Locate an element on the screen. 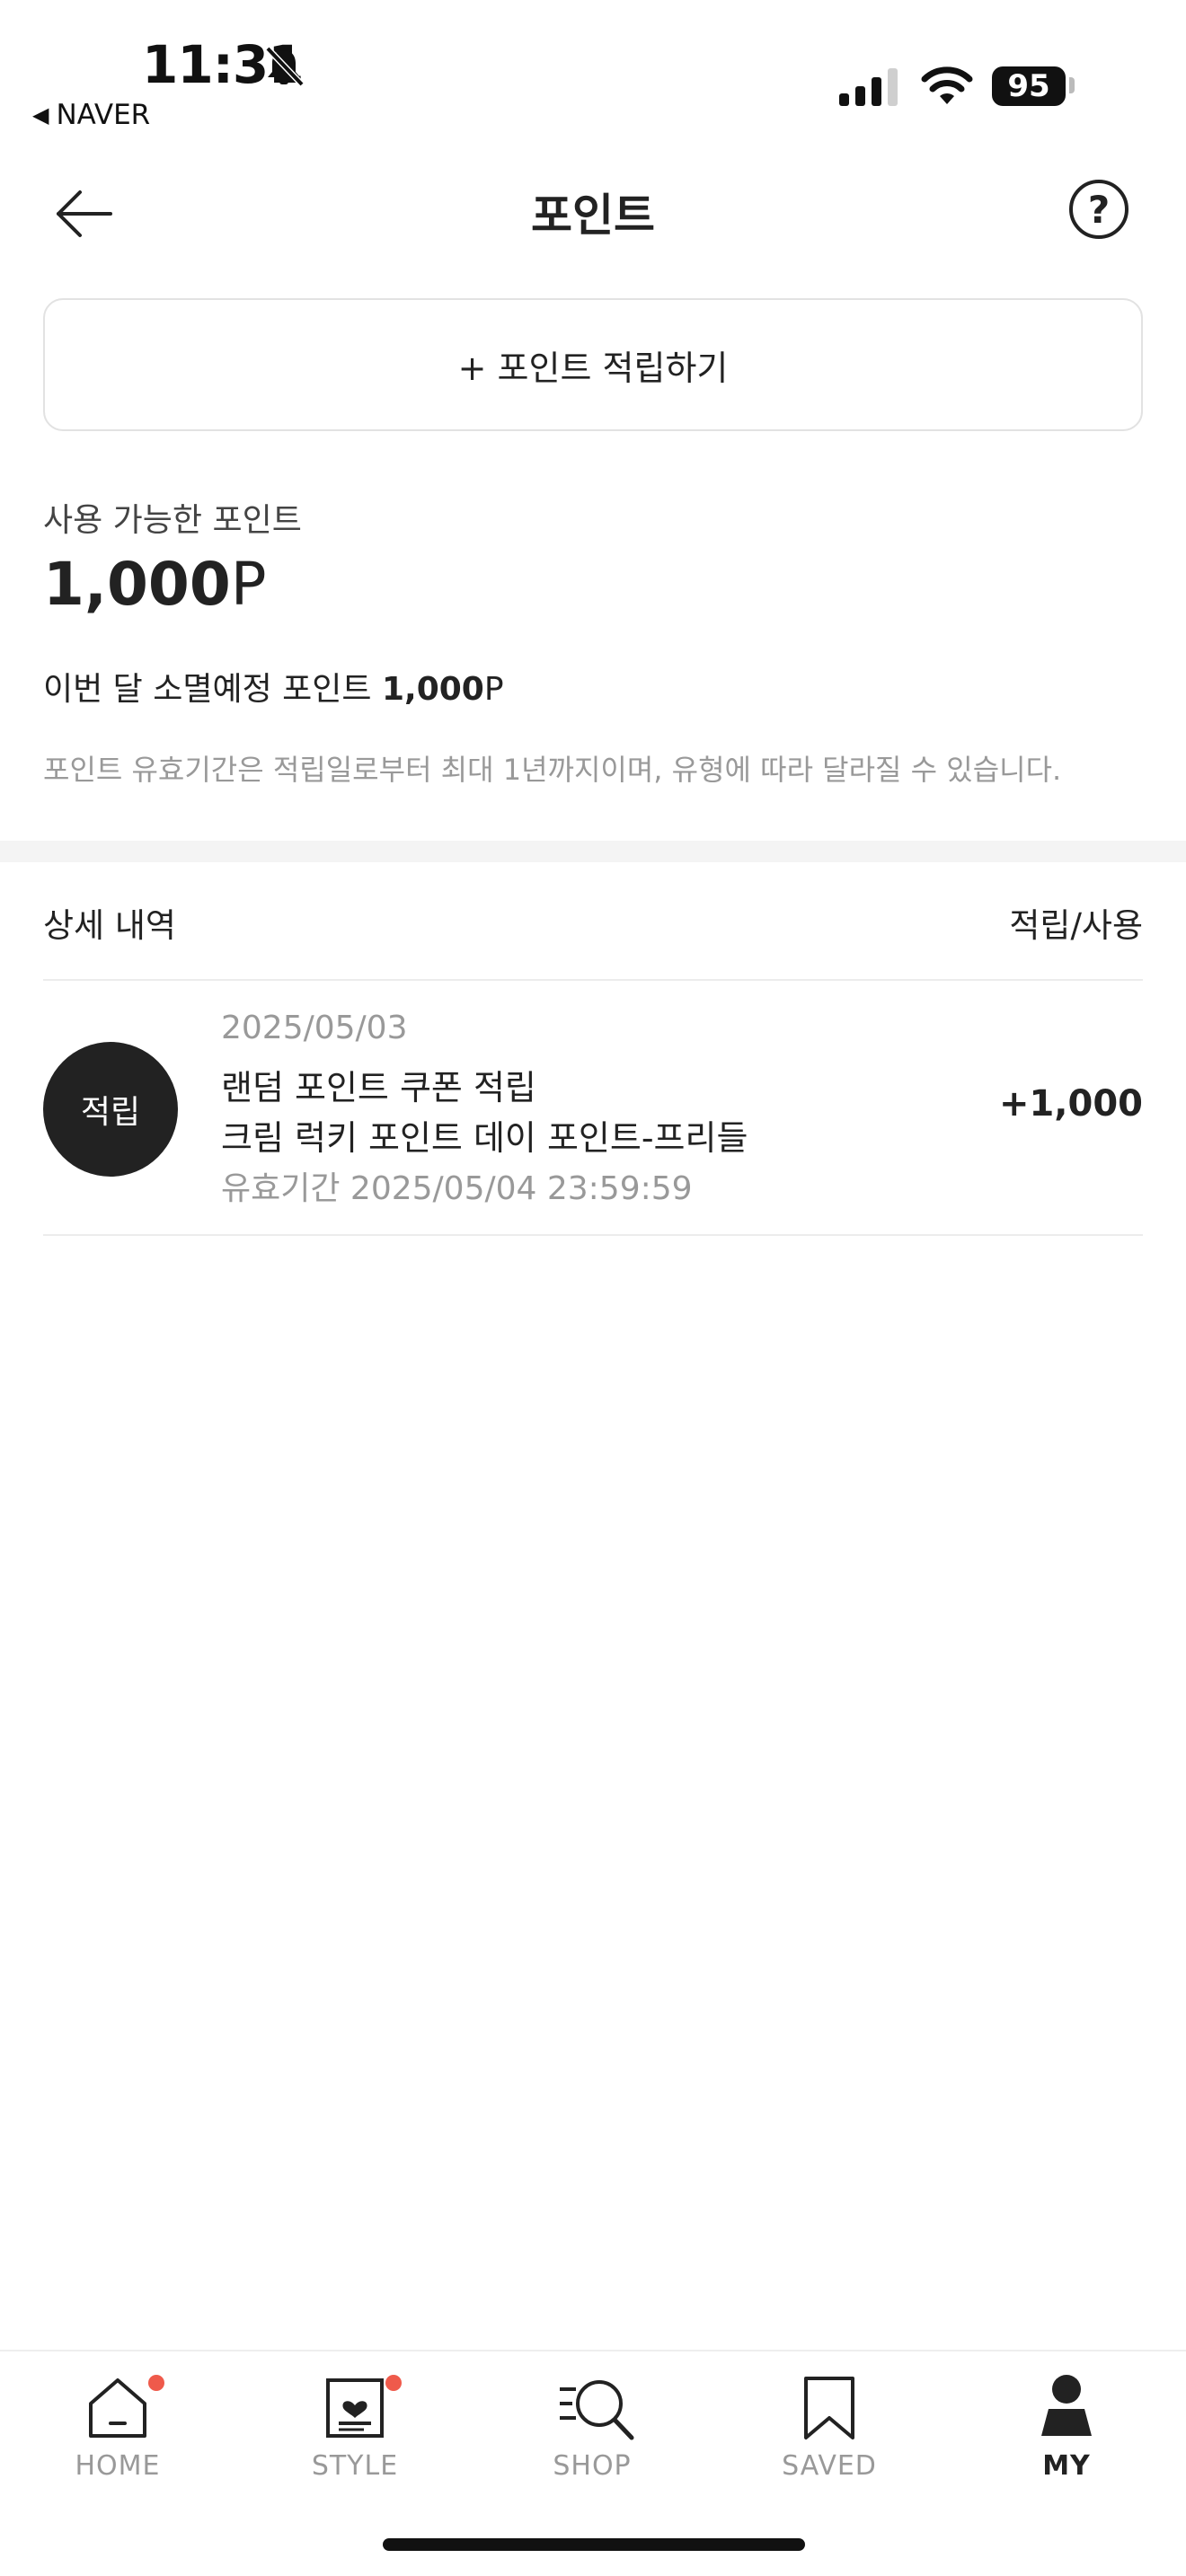 The image size is (1186, 2576). expiring-points-label: 이번 달 소멸예정 포인트 is located at coordinates (212, 689).